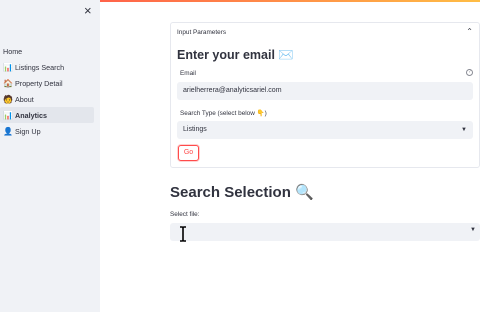 The height and width of the screenshot is (312, 480). I want to click on email-field: arielherrera@analyticsariel.com, so click(325, 91).